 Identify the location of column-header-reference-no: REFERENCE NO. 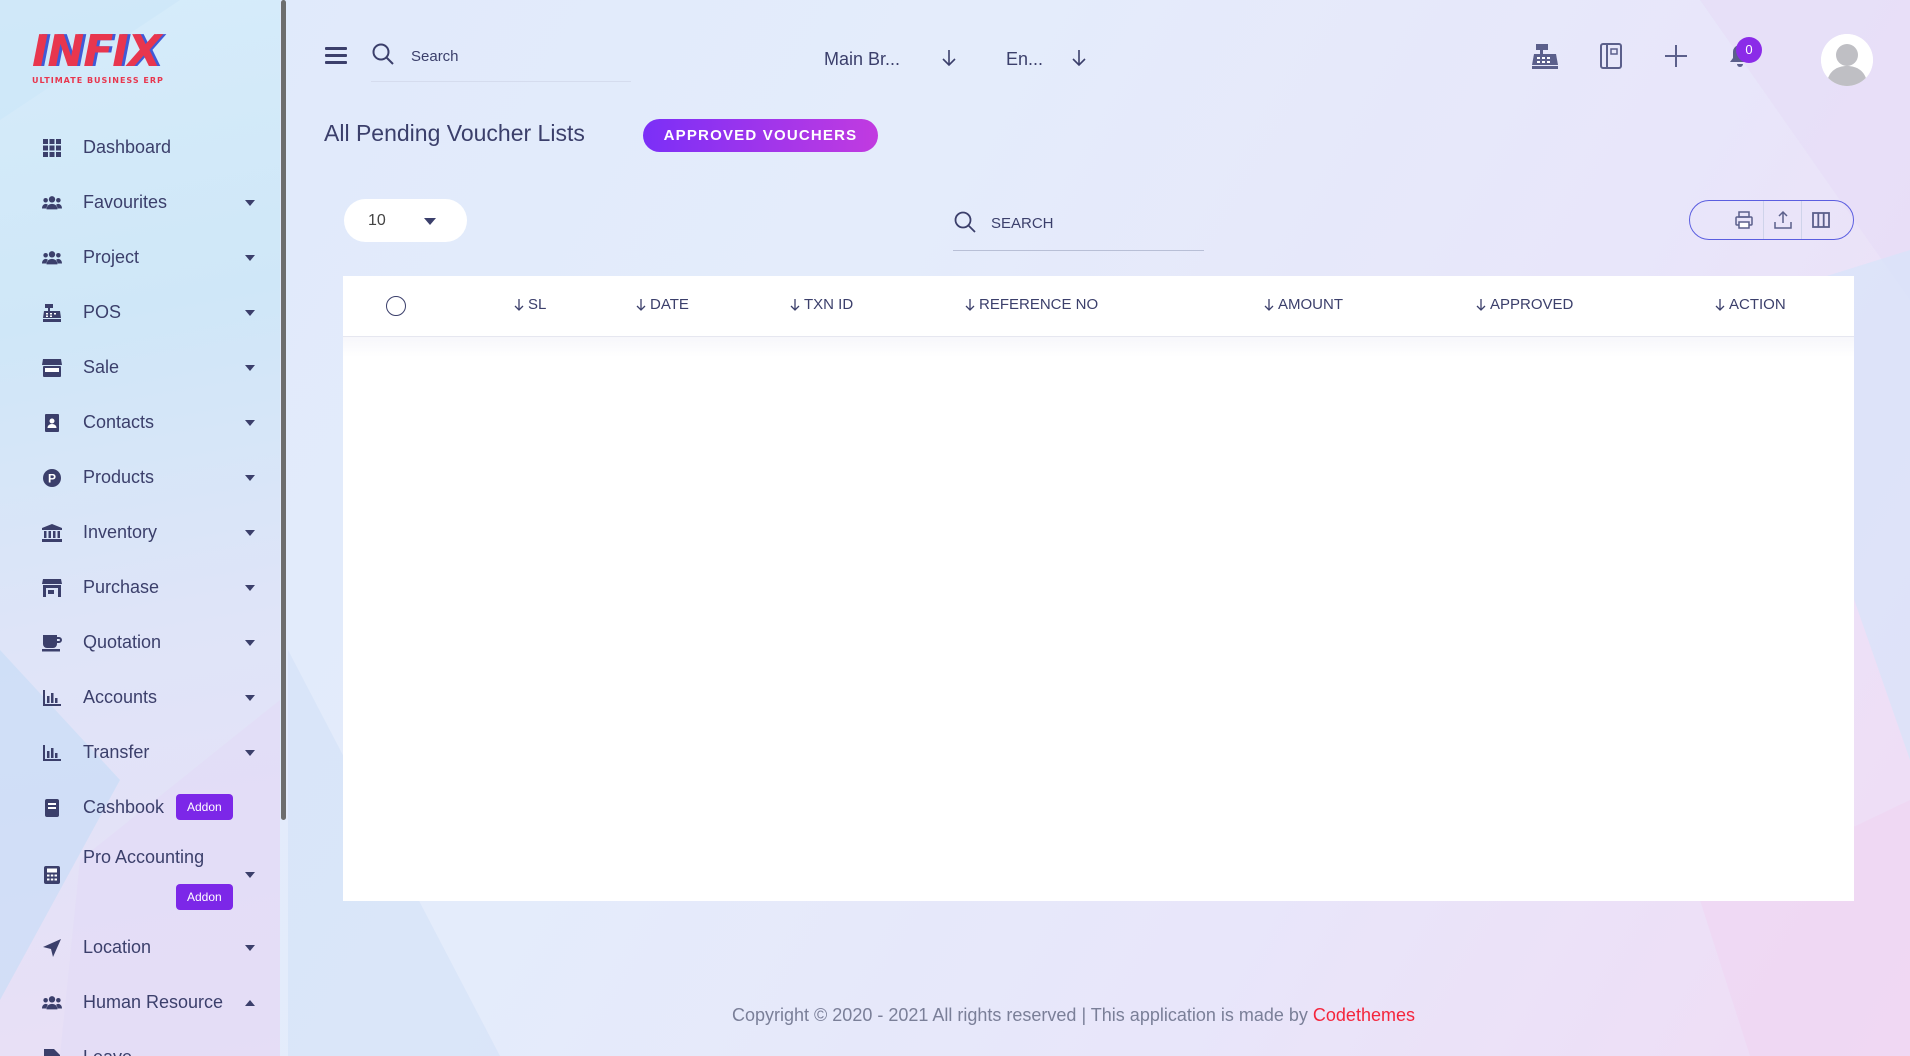
(1031, 304).